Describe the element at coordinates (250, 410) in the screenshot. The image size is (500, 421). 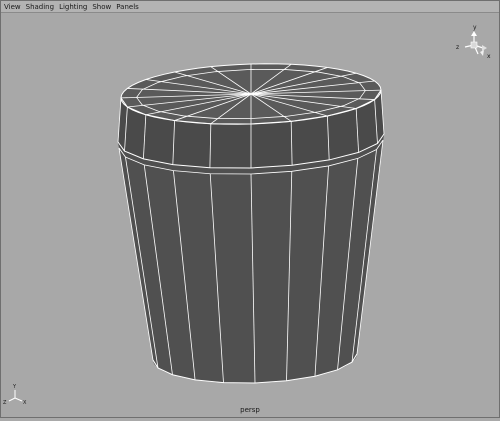
I see `camera-name-label: persp` at that location.